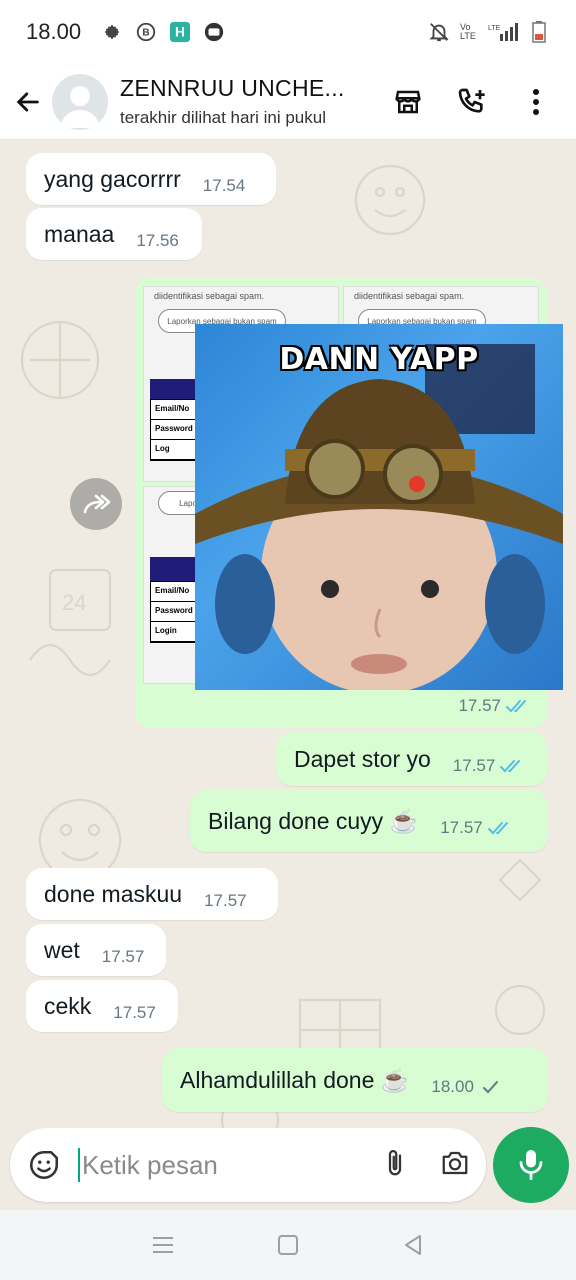 The width and height of the screenshot is (576, 1280). Describe the element at coordinates (44, 1165) in the screenshot. I see `sticker-icon` at that location.